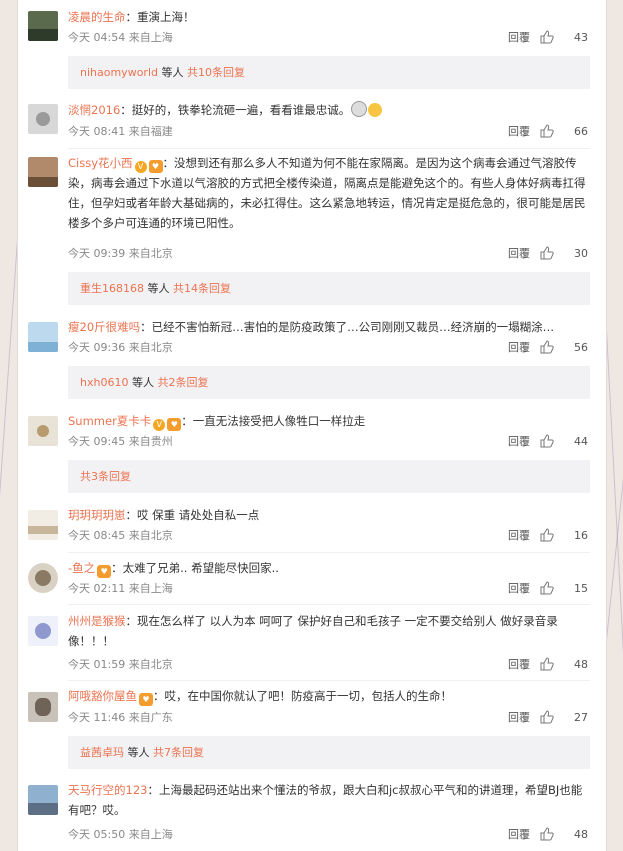  What do you see at coordinates (329, 835) in the screenshot?
I see `comment-meta: 今天 05:50 来自上海 回覆 48` at bounding box center [329, 835].